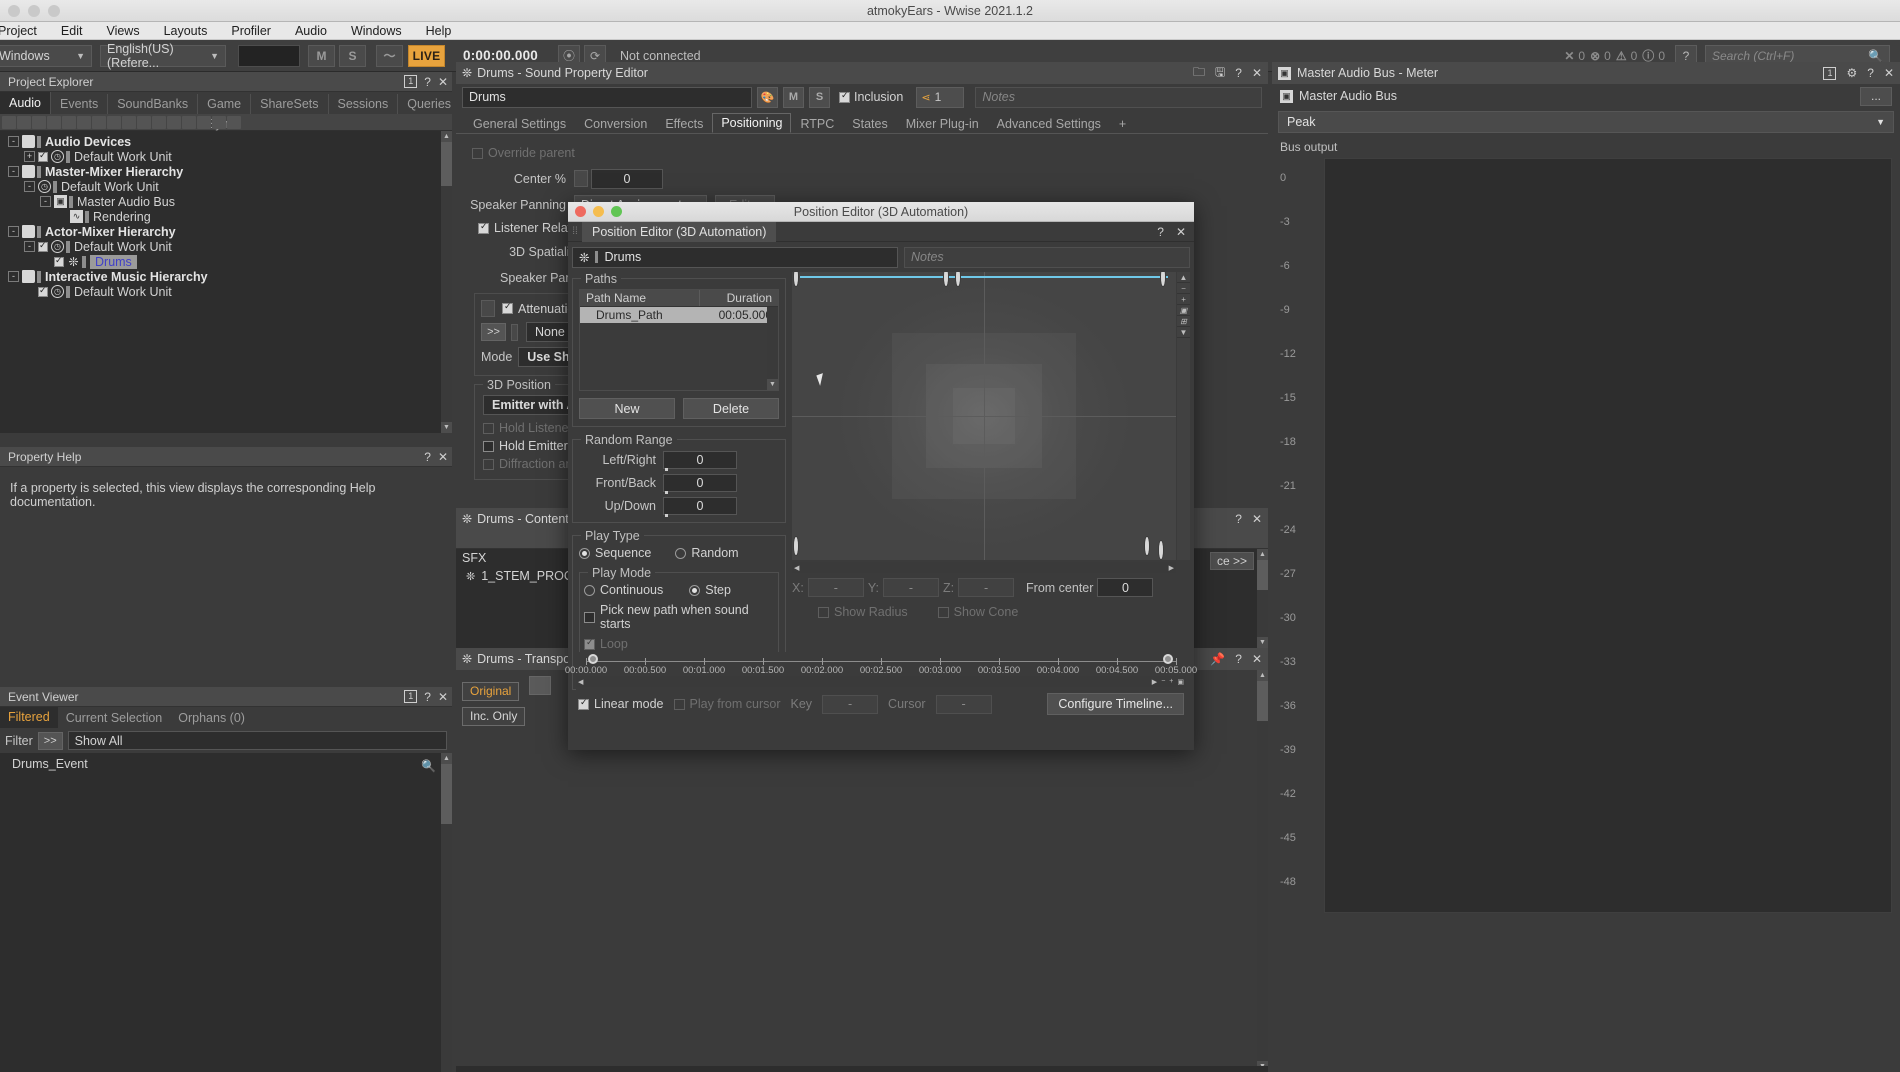 Image resolution: width=1900 pixels, height=1072 pixels. I want to click on xref-counter: ⋖ 1, so click(940, 97).